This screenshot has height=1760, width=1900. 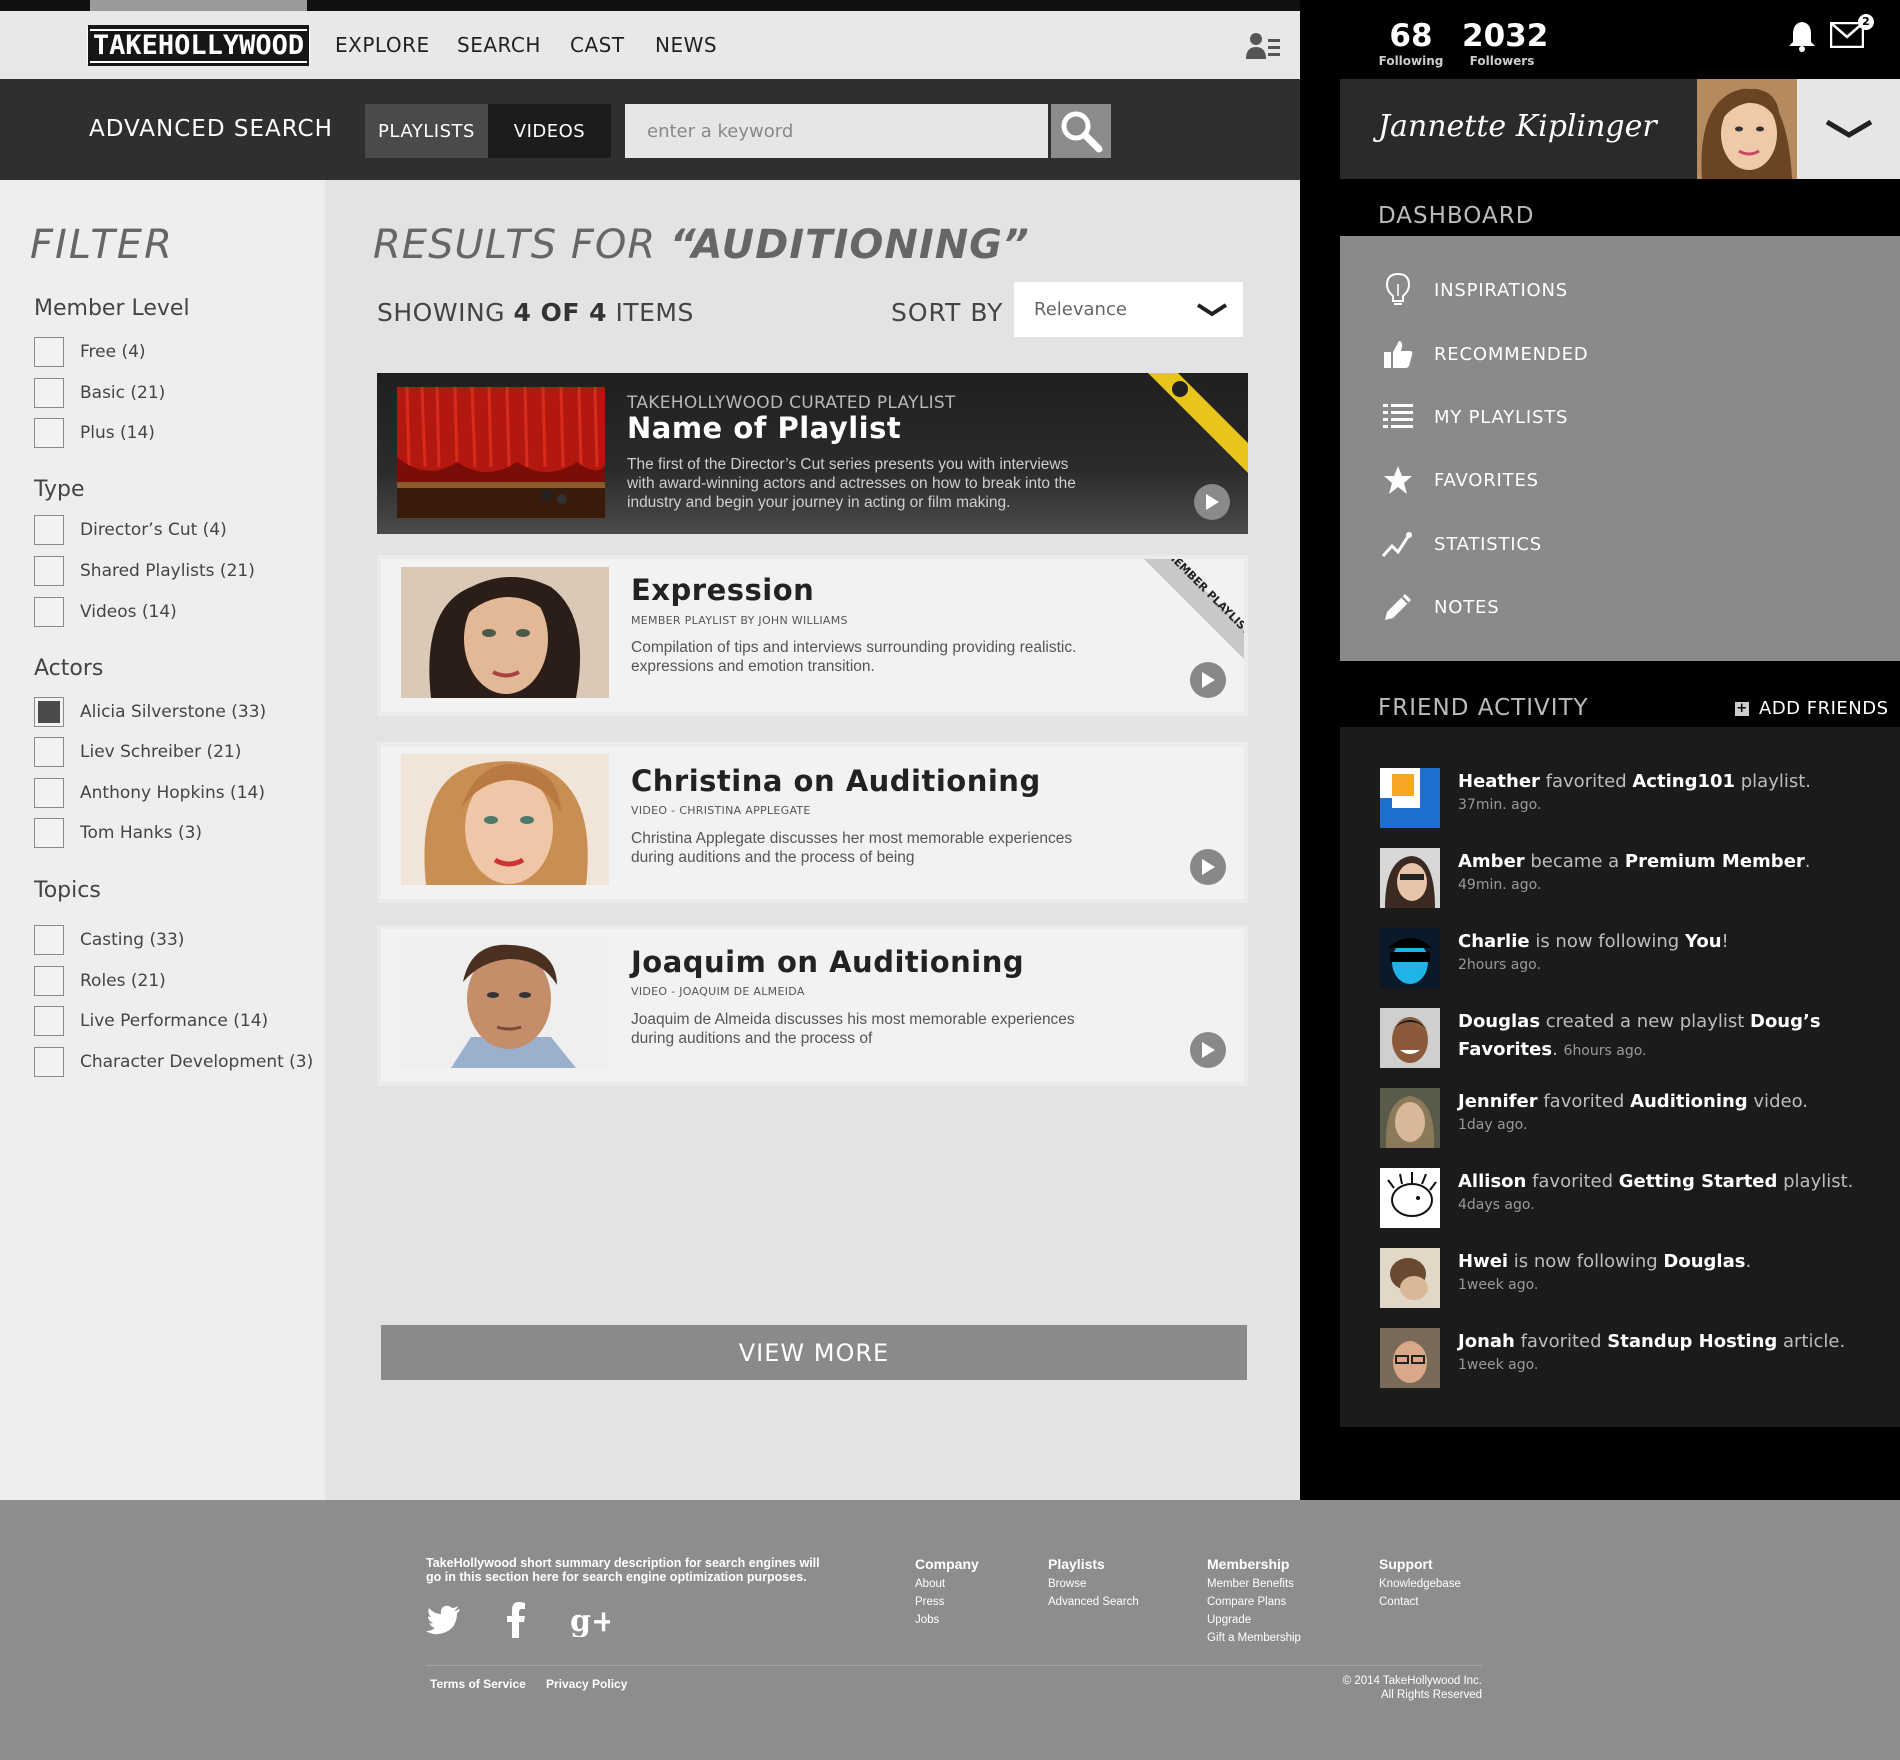 What do you see at coordinates (150, 712) in the screenshot?
I see `filter-alicia-silverstone: Alicia Silverstone (33)` at bounding box center [150, 712].